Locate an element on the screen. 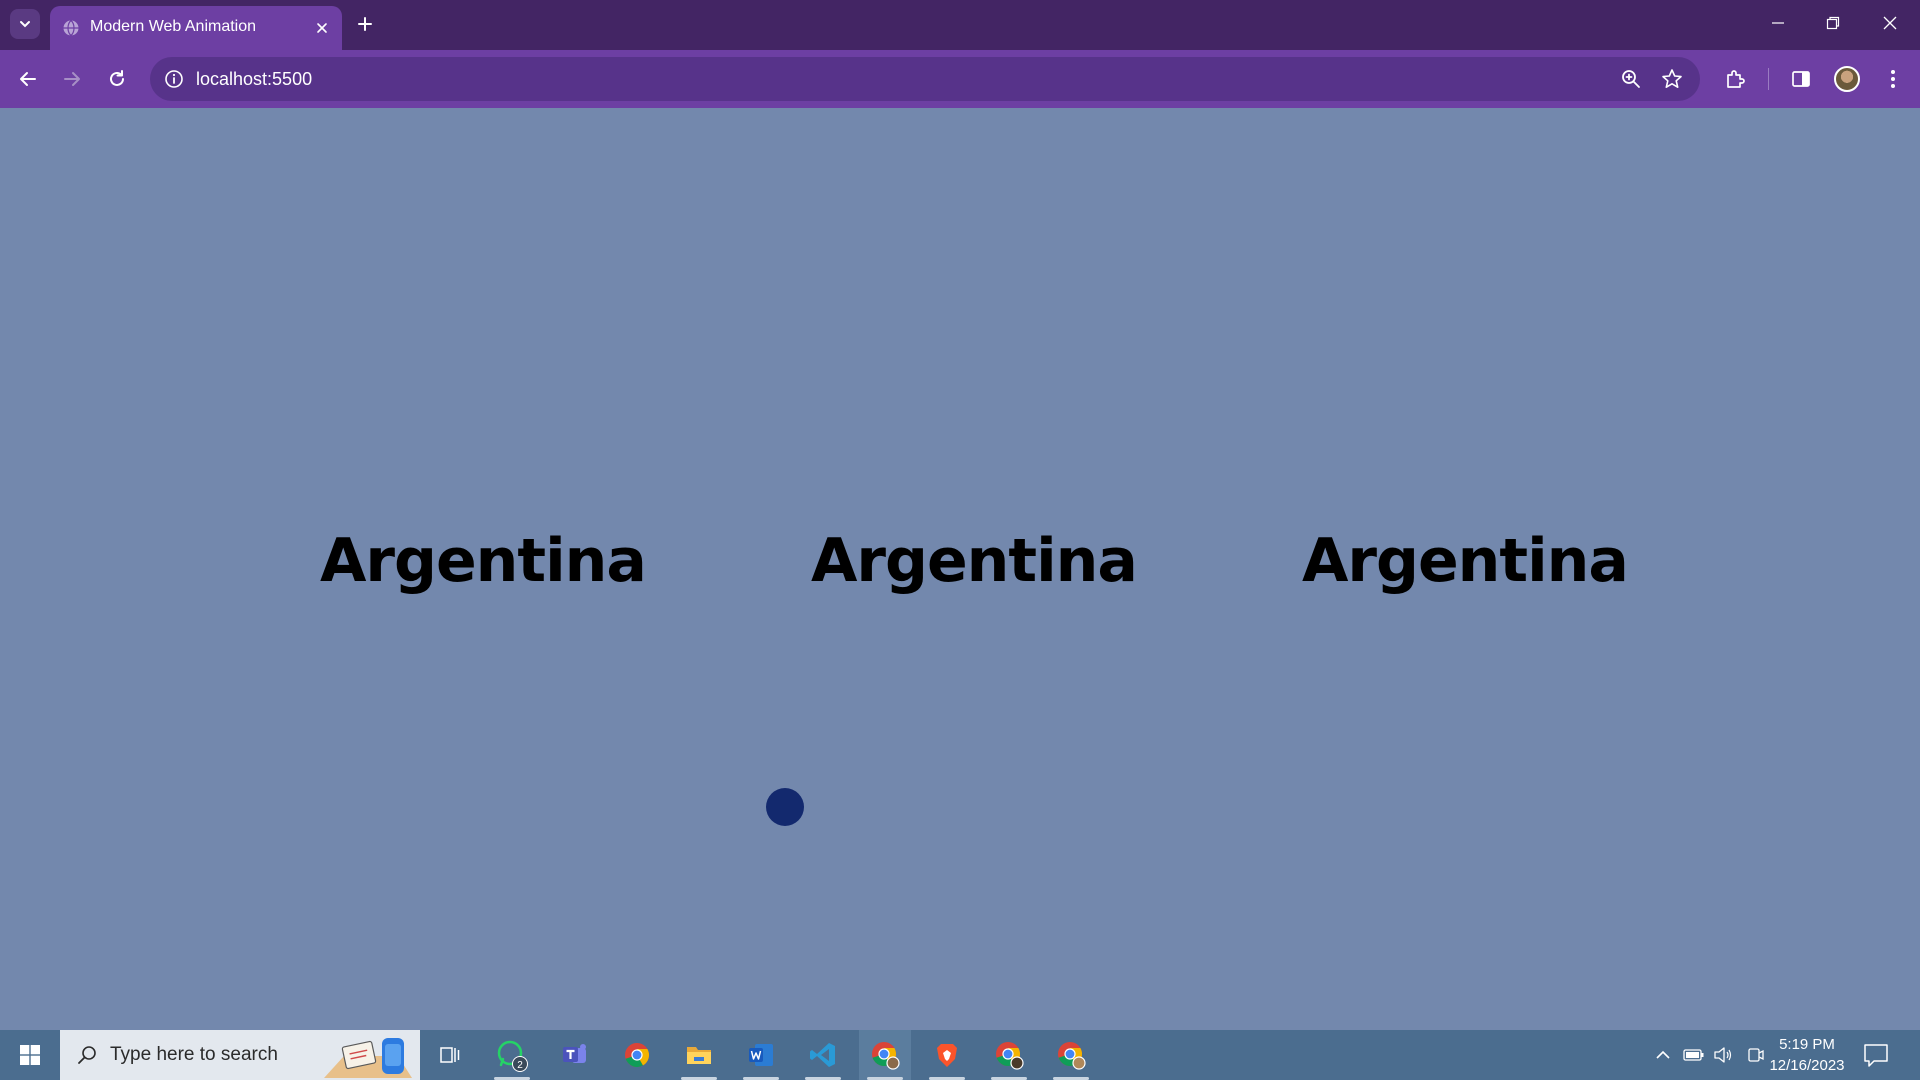  brave-icon is located at coordinates (947, 1055).